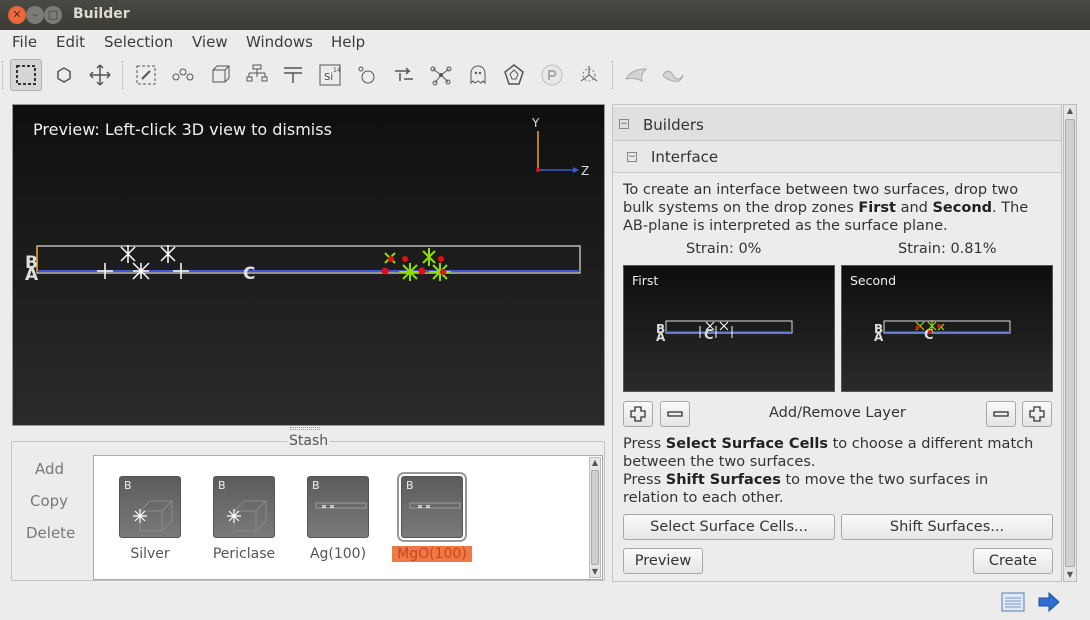 This screenshot has width=1090, height=620. What do you see at coordinates (673, 75) in the screenshot?
I see `wave-icon` at bounding box center [673, 75].